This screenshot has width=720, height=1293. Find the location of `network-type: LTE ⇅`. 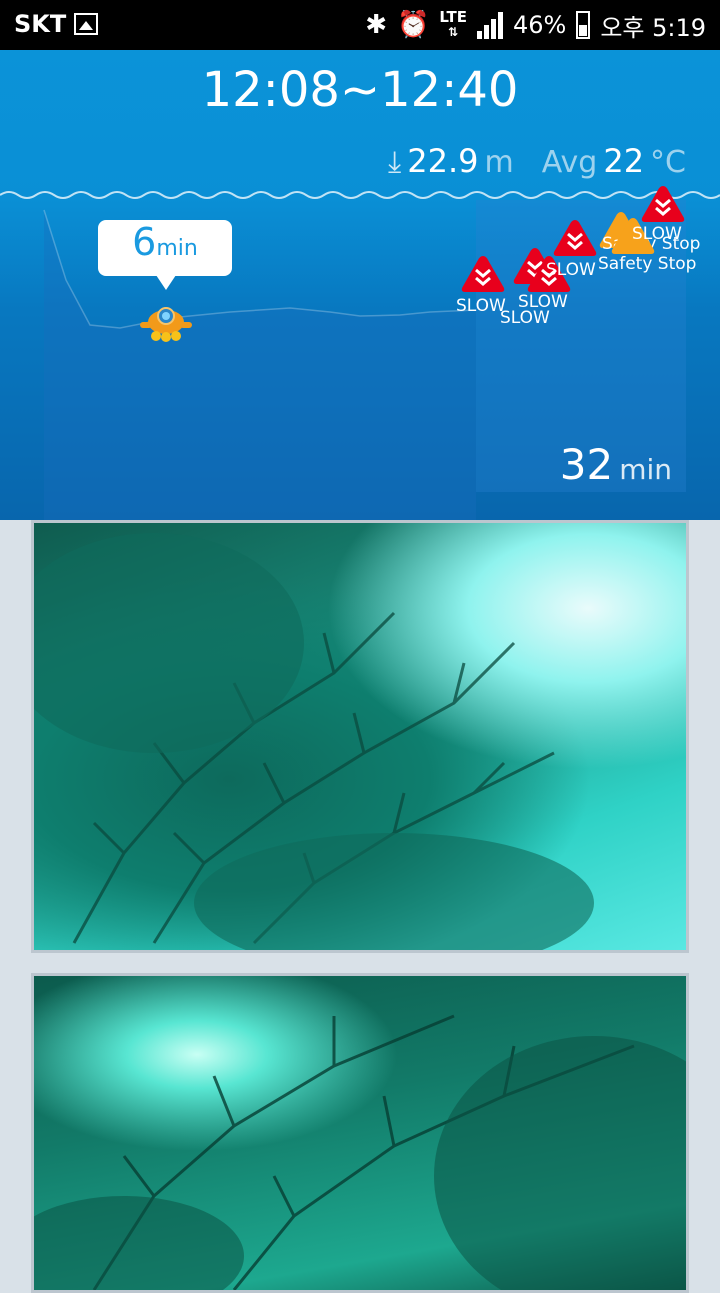

network-type: LTE ⇅ is located at coordinates (453, 24).